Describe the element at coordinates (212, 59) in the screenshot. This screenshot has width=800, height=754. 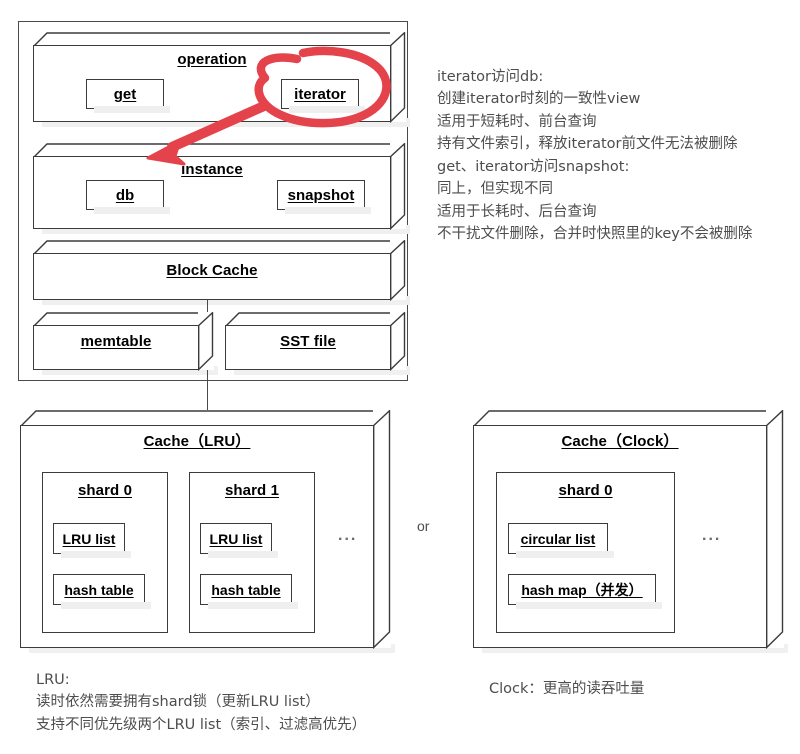
I see `operation-box-label: operation` at that location.